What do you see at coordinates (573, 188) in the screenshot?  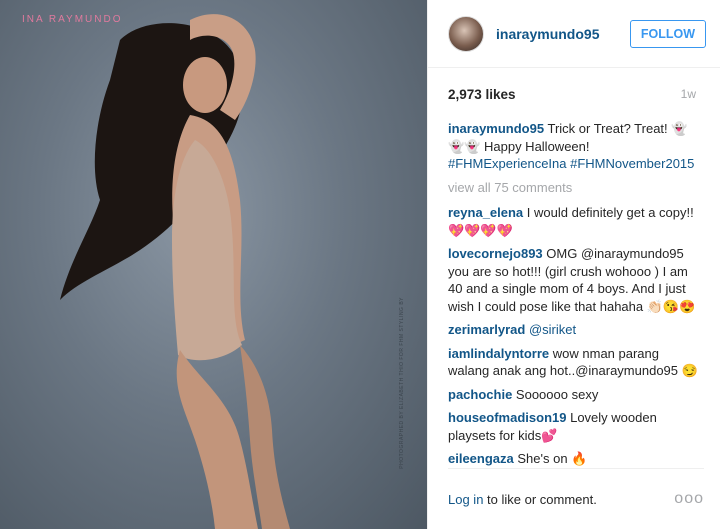 I see `view-all-comments-link: view all 75 comments` at bounding box center [573, 188].